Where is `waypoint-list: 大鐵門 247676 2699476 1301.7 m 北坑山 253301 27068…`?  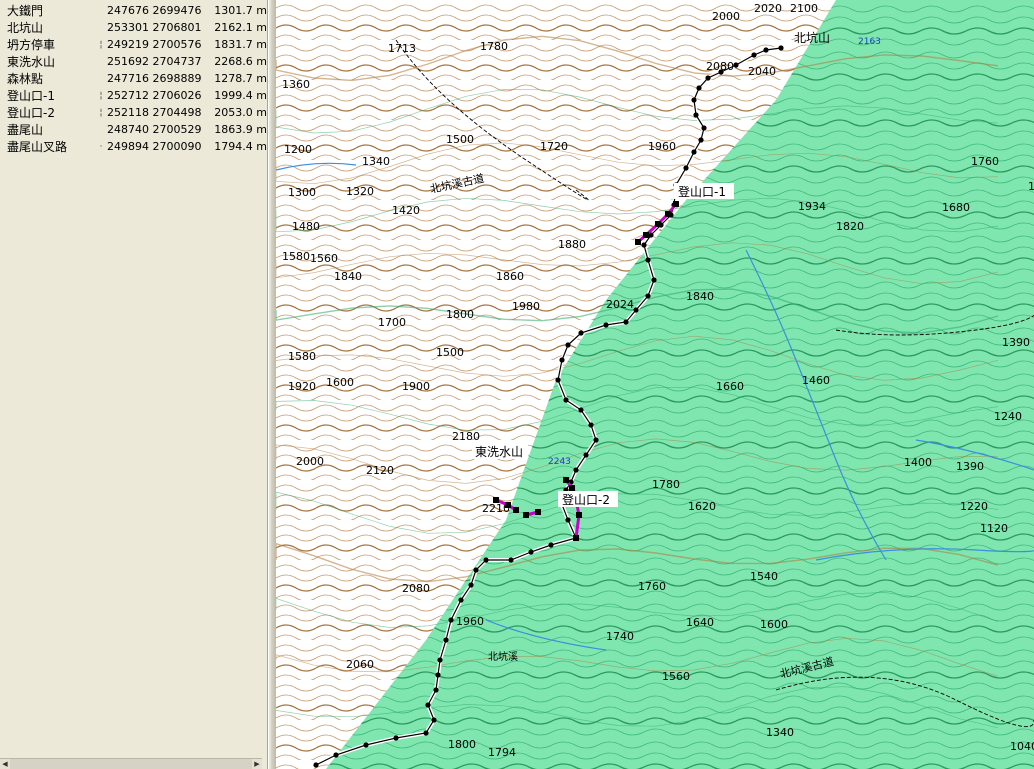 waypoint-list: 大鐵門 247676 2699476 1301.7 m 北坑山 253301 27068… is located at coordinates (133, 77).